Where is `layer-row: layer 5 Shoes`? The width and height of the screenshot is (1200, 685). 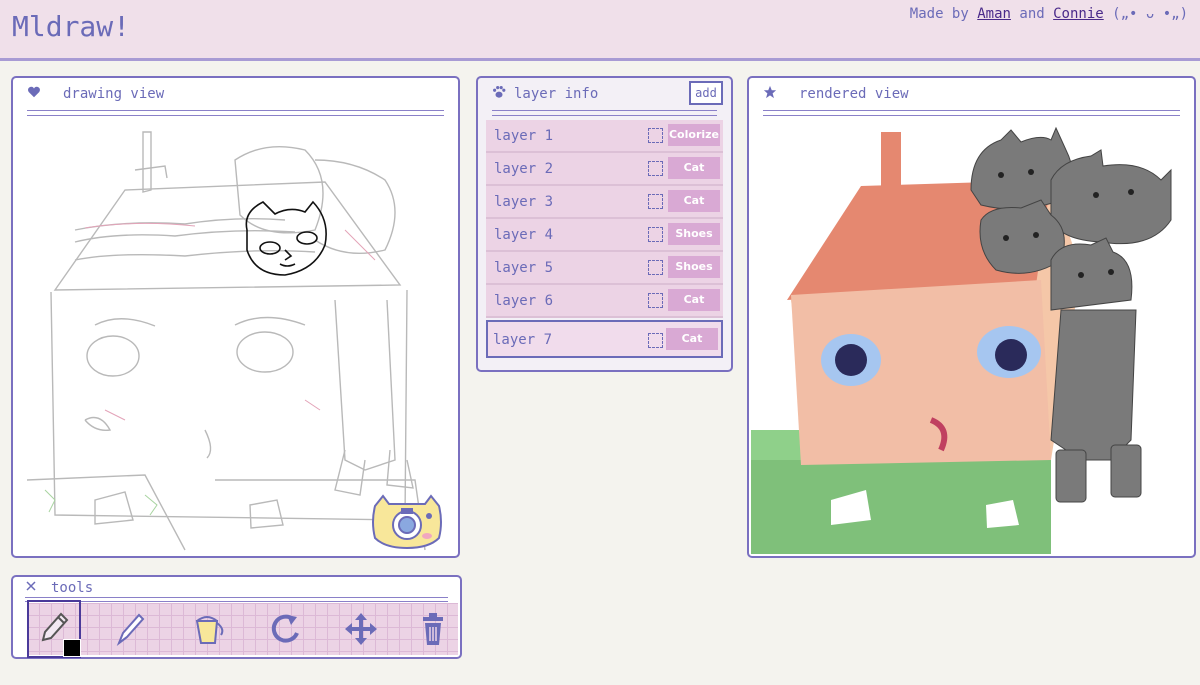 layer-row: layer 5 Shoes is located at coordinates (604, 268).